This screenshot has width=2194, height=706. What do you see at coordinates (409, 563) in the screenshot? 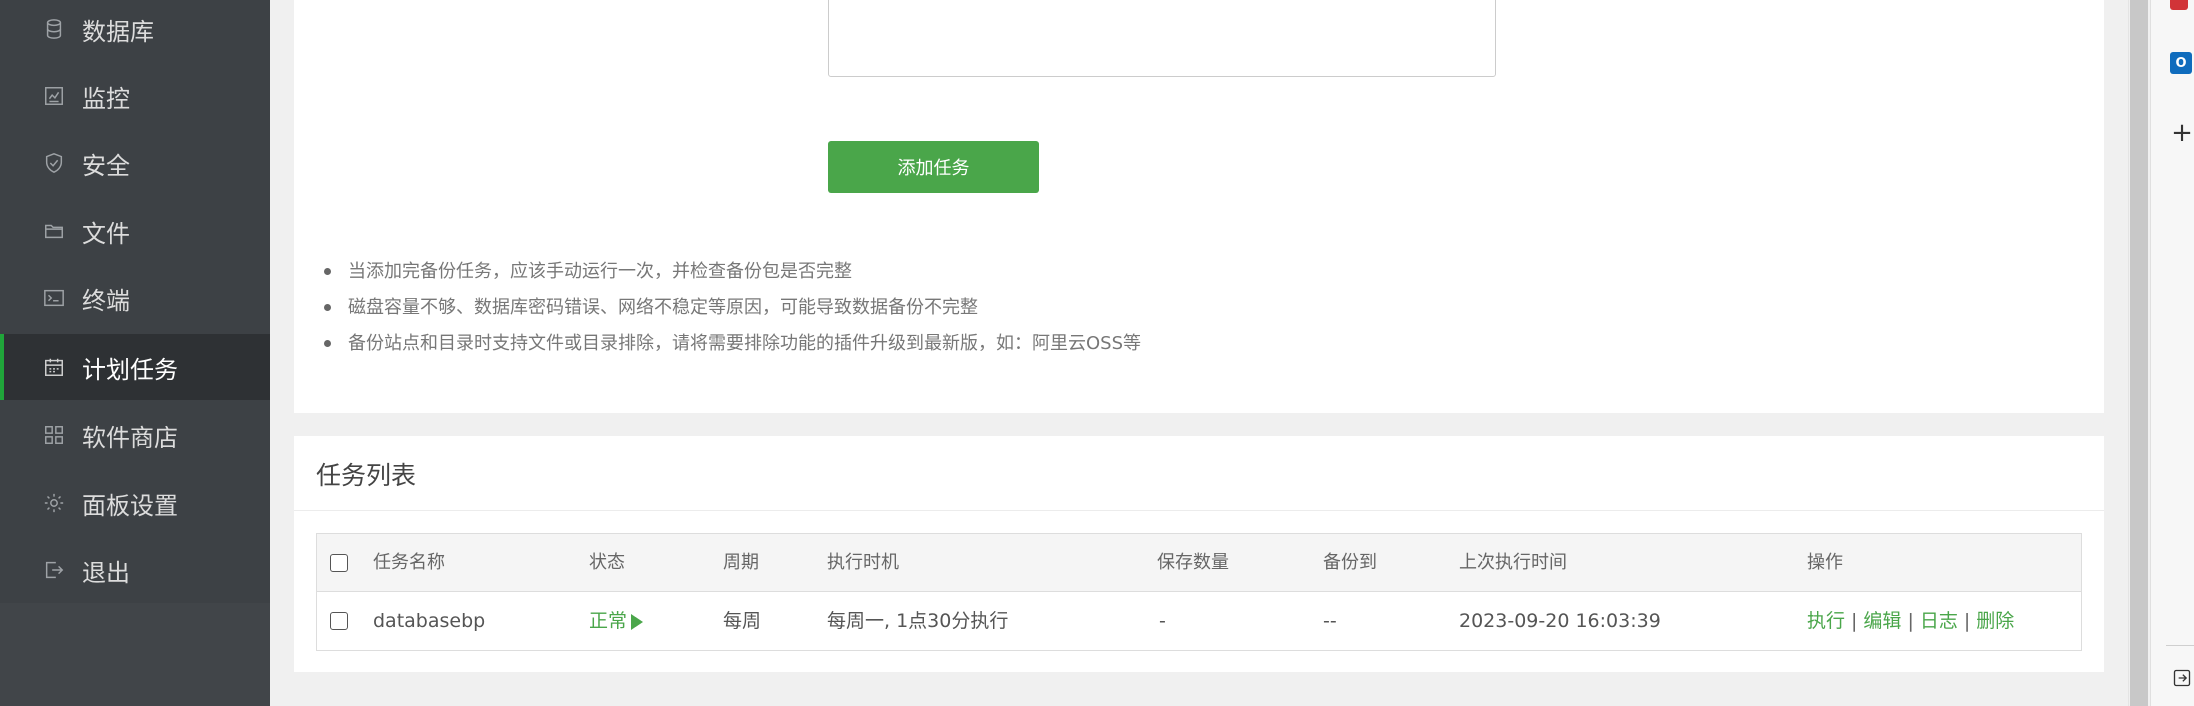
I see `column-header-name: 任务名称` at bounding box center [409, 563].